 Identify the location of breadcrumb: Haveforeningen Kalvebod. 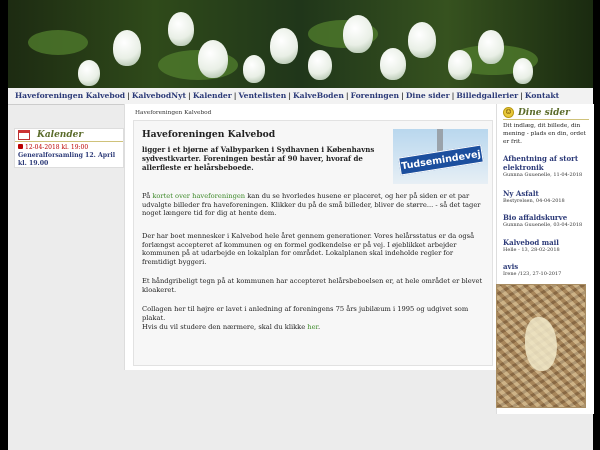
(173, 113).